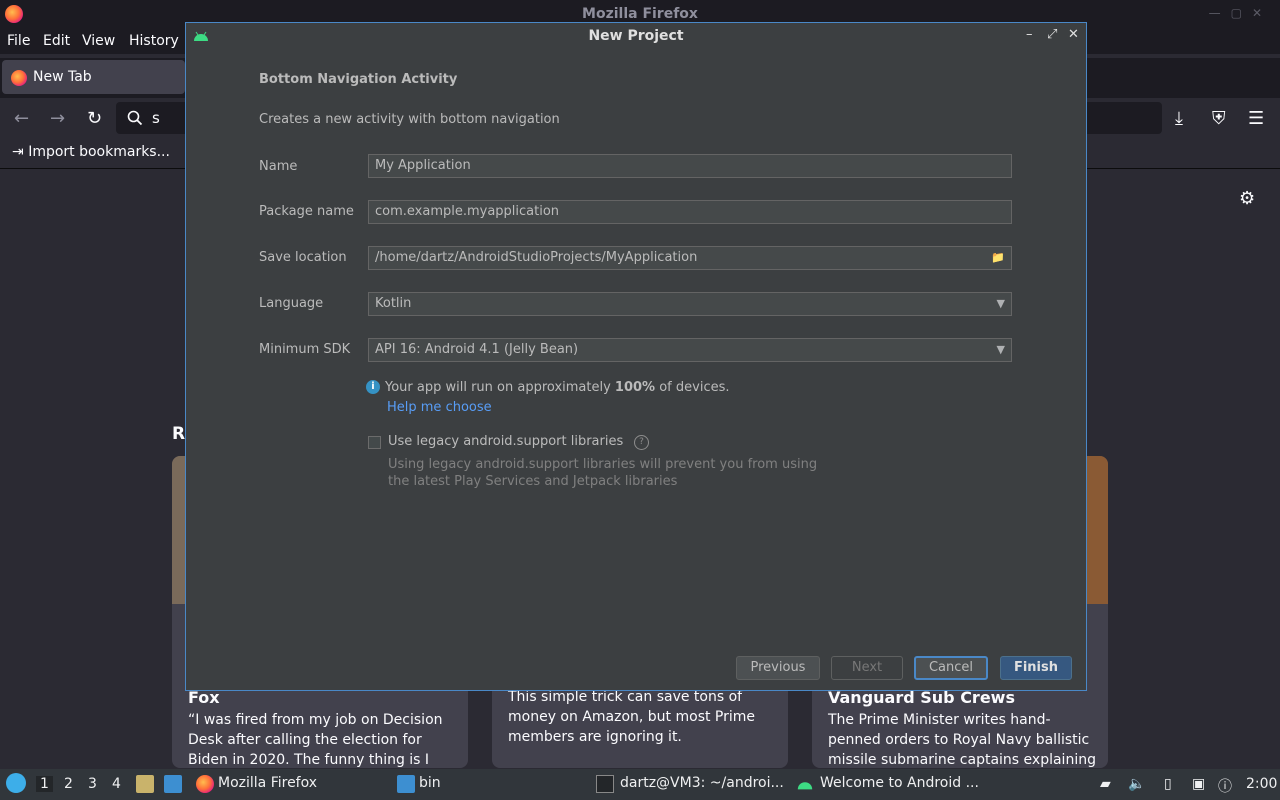  What do you see at coordinates (690, 304) in the screenshot?
I see `language-select: Kotlin ▼` at bounding box center [690, 304].